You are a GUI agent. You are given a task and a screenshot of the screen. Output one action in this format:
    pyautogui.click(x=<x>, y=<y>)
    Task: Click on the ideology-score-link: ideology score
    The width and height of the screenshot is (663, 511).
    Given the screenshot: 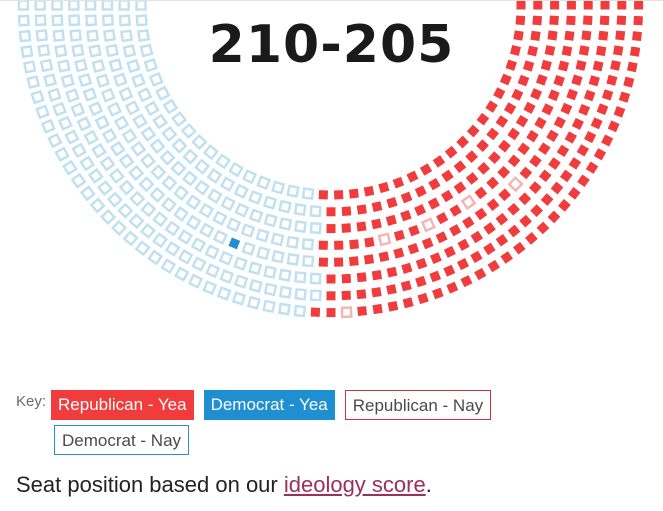 What is the action you would take?
    pyautogui.click(x=355, y=484)
    